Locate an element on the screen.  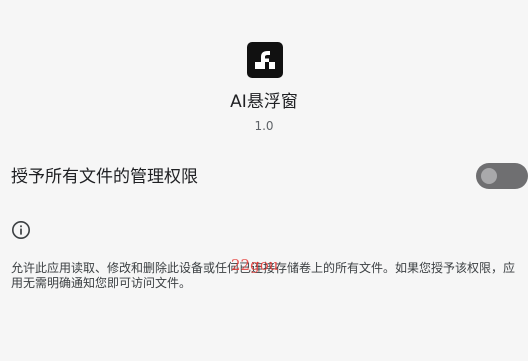
app-version: 1.0 is located at coordinates (264, 126).